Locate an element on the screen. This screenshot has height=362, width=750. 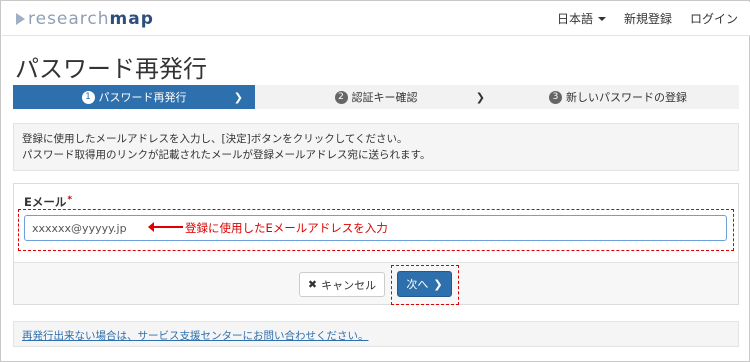
step-label: パスワード再発行 is located at coordinates (142, 97).